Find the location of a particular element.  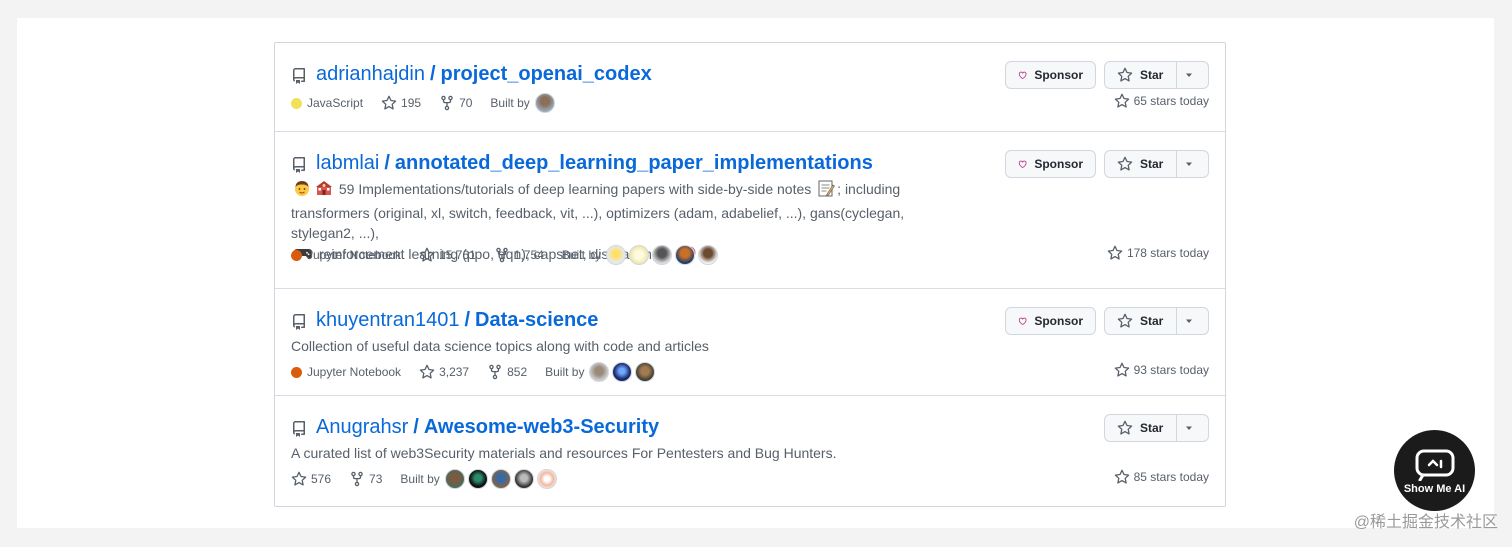

stars-today: 85 stars today is located at coordinates (1161, 477).